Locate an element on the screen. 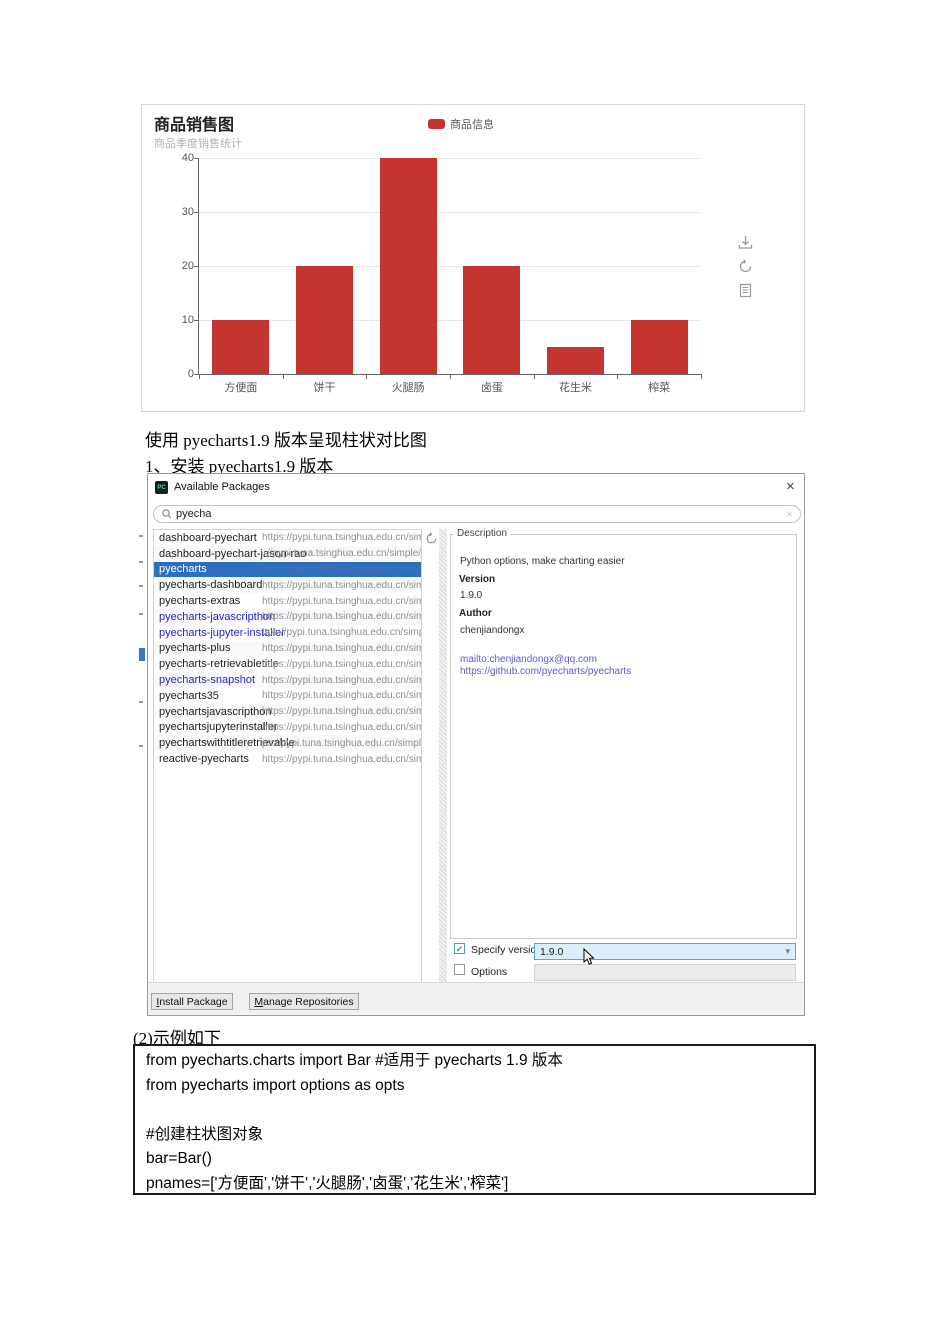 The image size is (950, 1344). reload-packages-icon is located at coordinates (431, 538).